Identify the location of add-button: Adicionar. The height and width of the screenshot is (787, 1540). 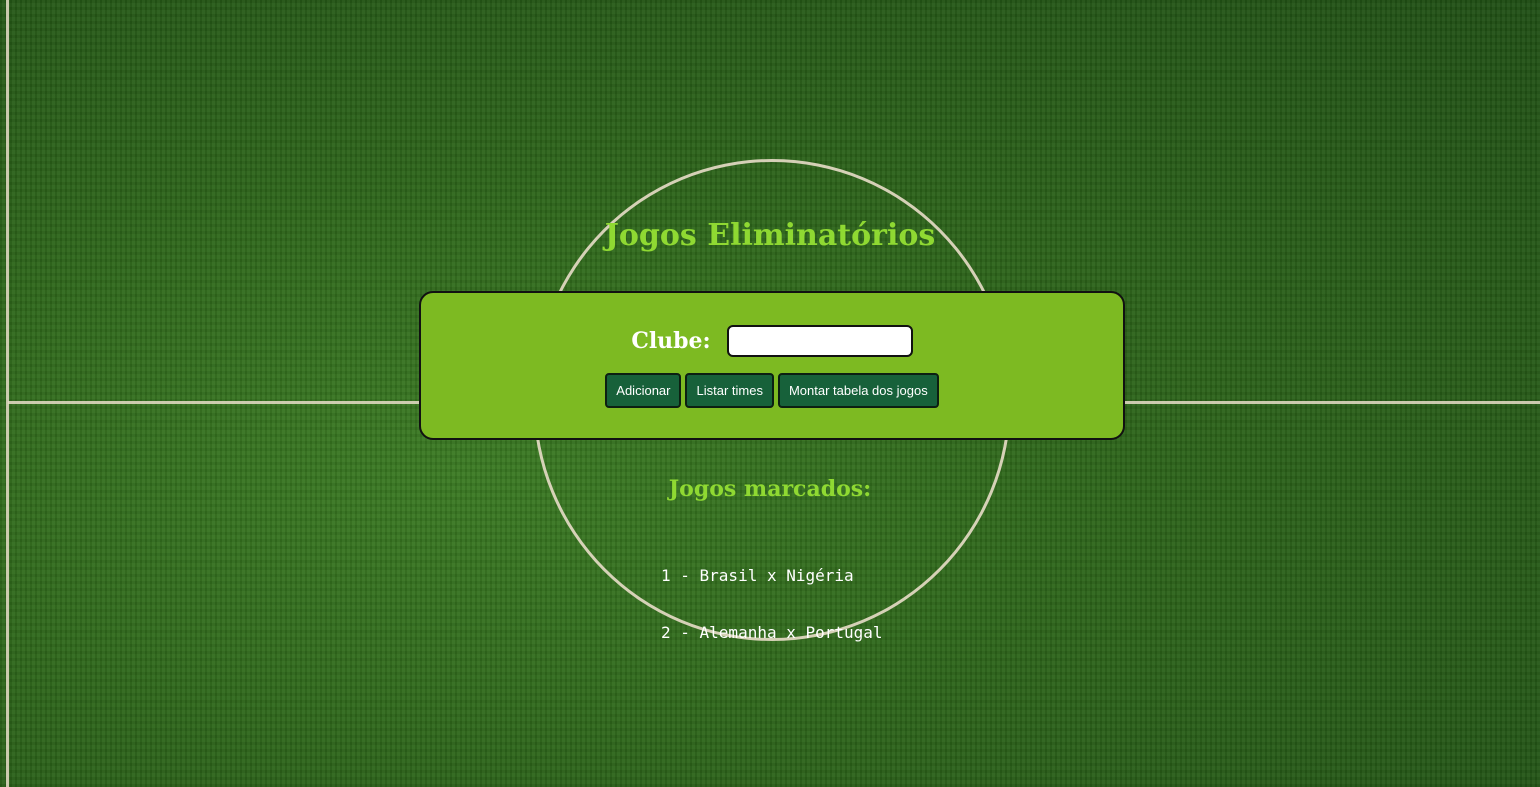
(643, 390).